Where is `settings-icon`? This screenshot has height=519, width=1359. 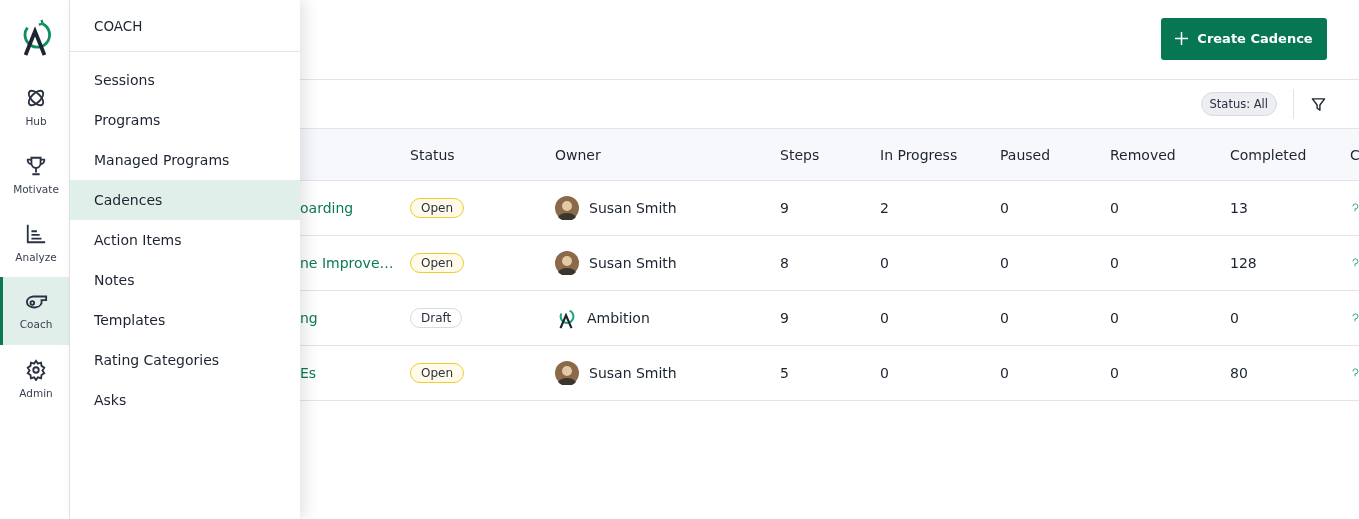 settings-icon is located at coordinates (36, 370).